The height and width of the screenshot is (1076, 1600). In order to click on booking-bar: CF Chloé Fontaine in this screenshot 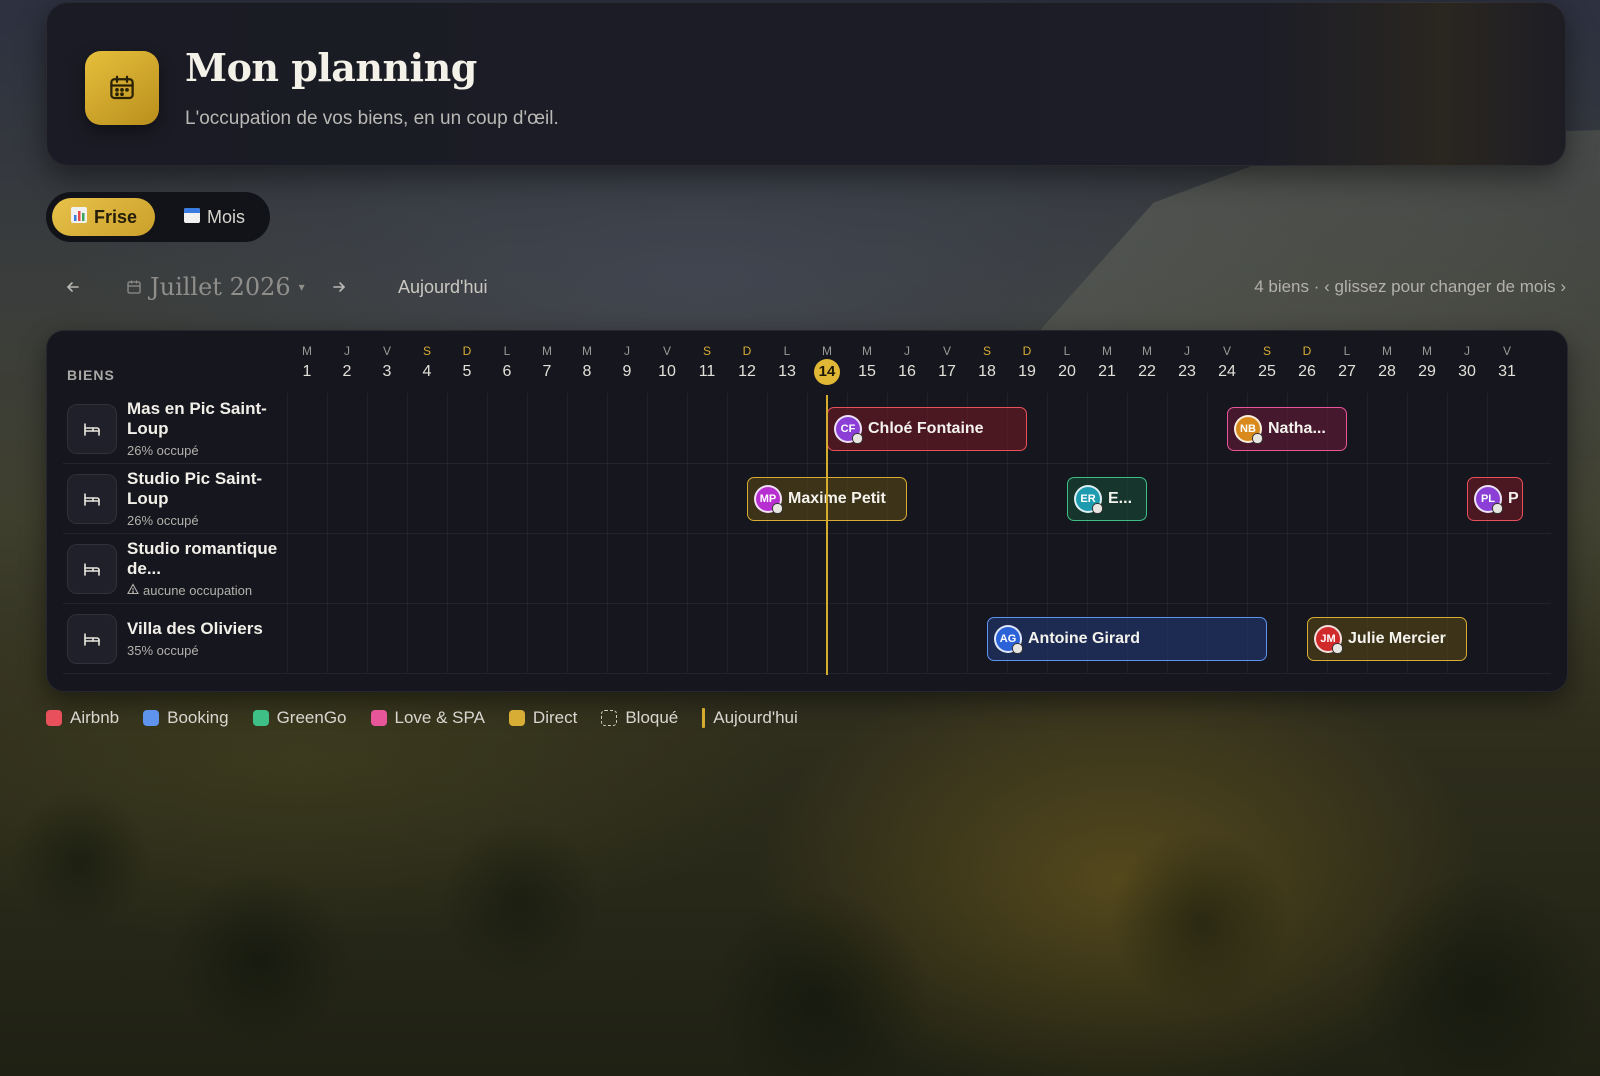, I will do `click(927, 429)`.